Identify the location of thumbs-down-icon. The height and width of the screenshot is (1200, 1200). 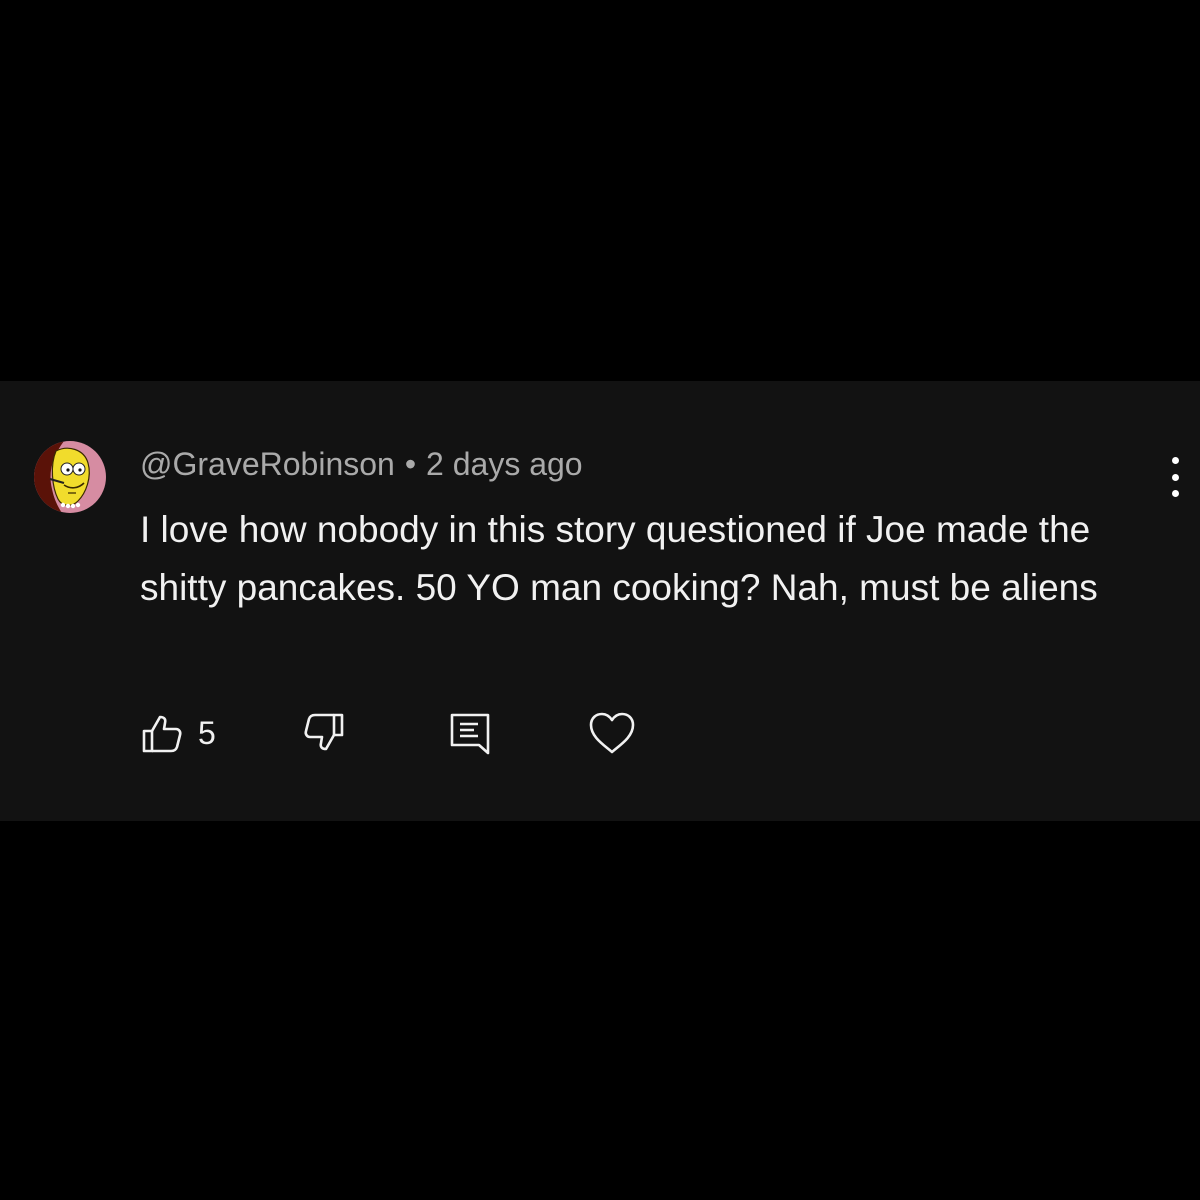
(324, 732).